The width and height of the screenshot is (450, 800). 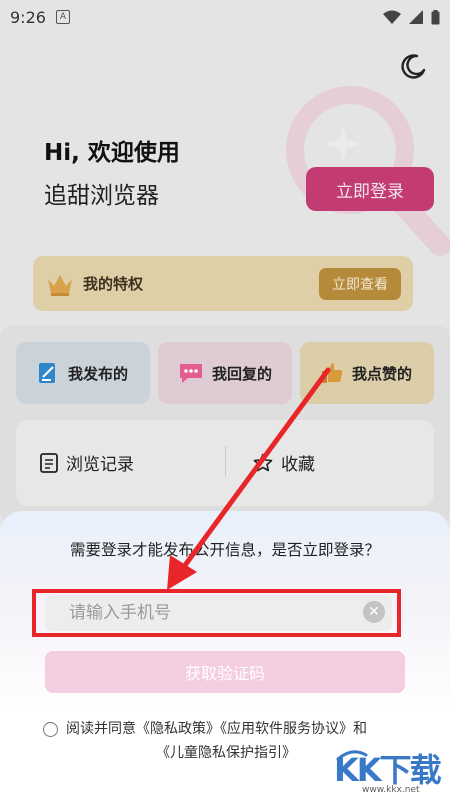 What do you see at coordinates (223, 283) in the screenshot?
I see `privilege-card: 我的特权 立即查看` at bounding box center [223, 283].